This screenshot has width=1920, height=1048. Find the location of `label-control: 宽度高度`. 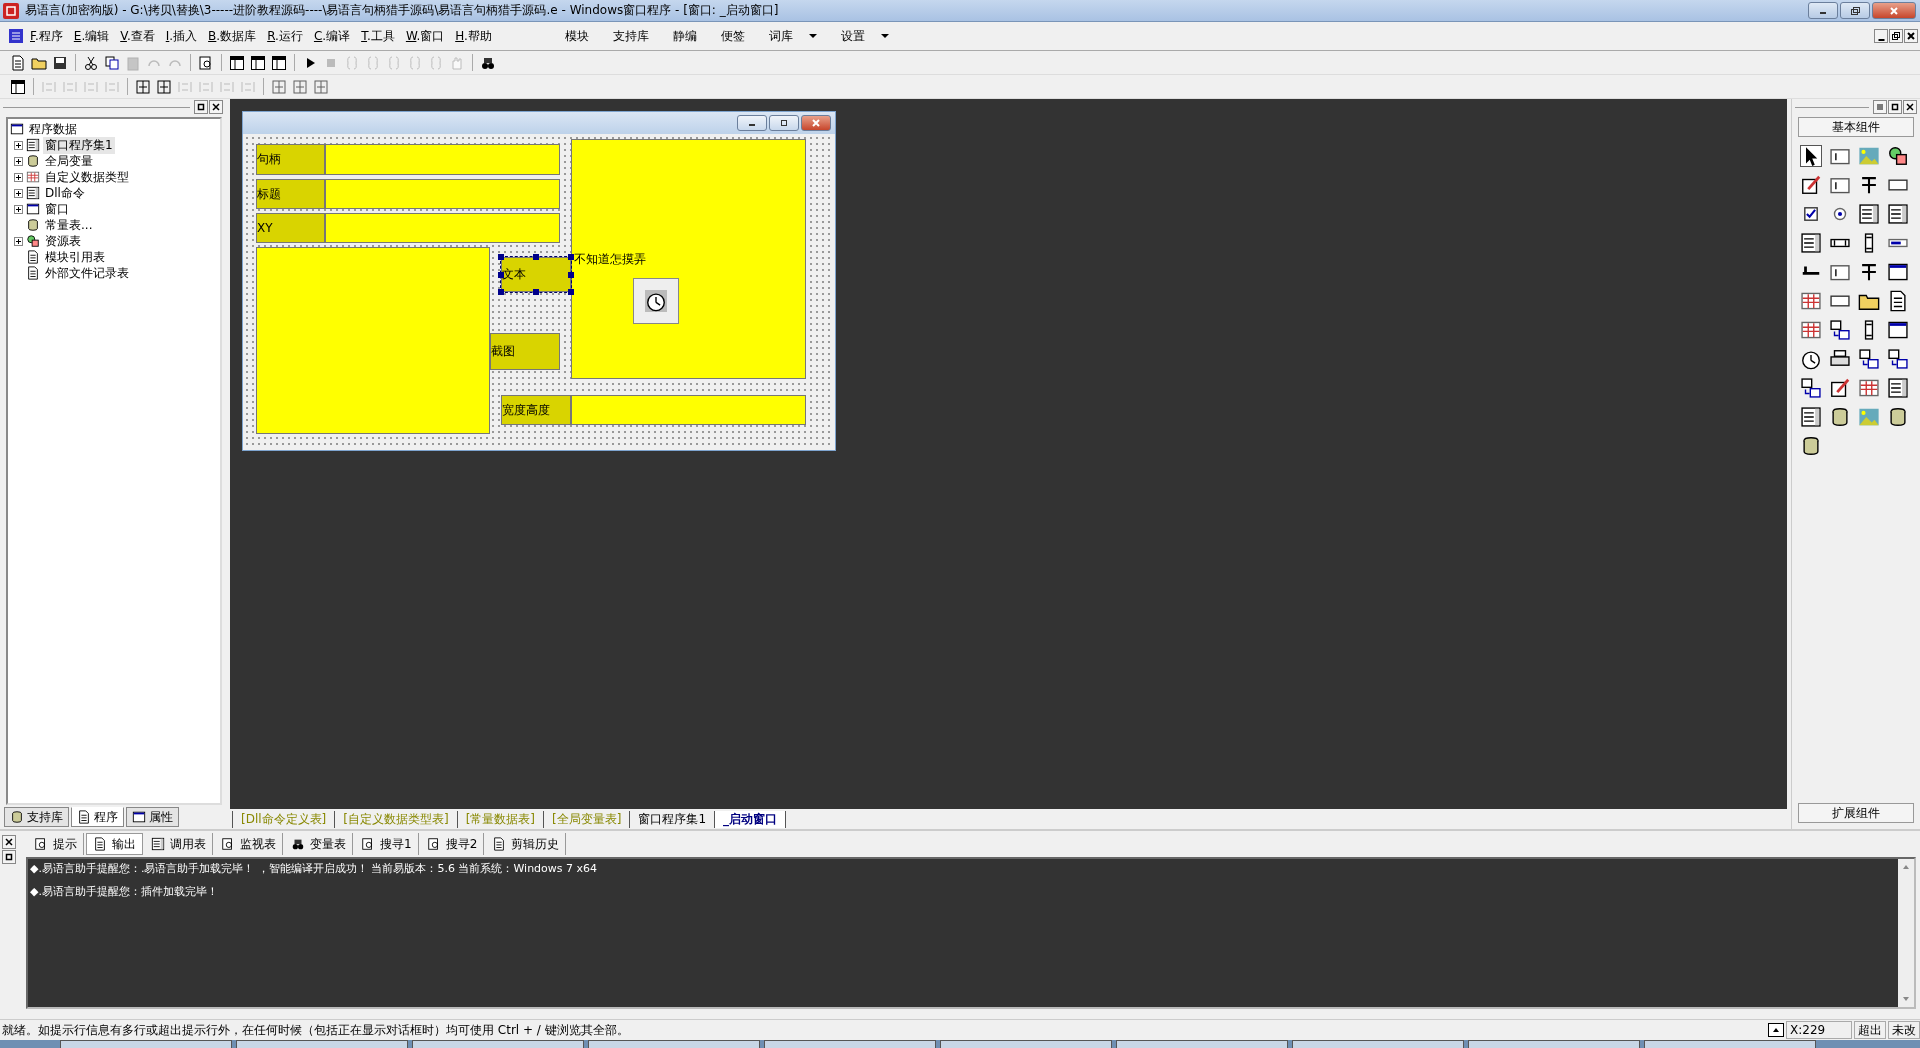

label-control: 宽度高度 is located at coordinates (536, 410).